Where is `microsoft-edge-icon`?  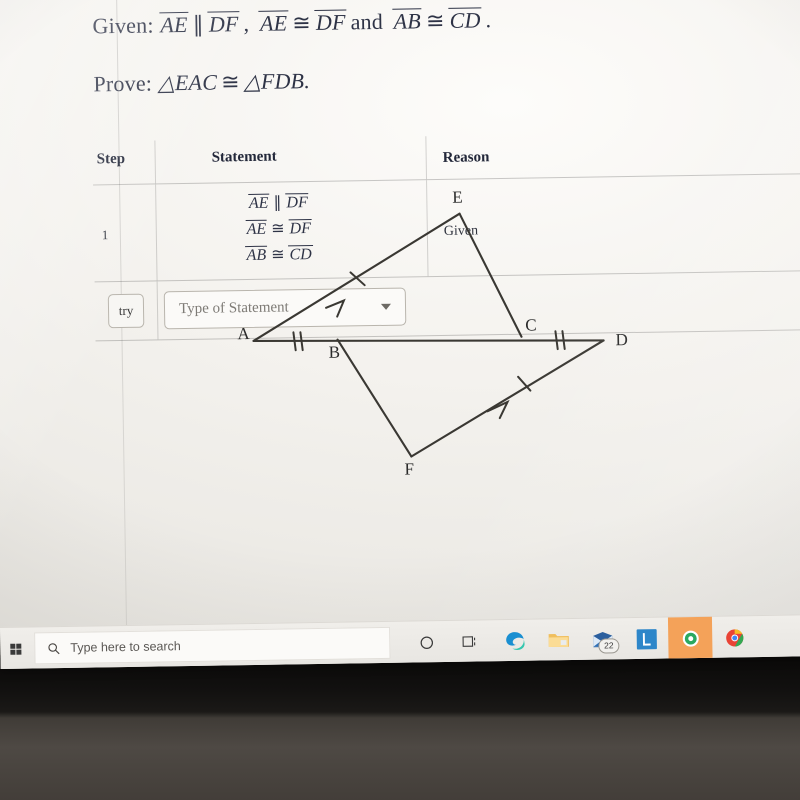 microsoft-edge-icon is located at coordinates (514, 641).